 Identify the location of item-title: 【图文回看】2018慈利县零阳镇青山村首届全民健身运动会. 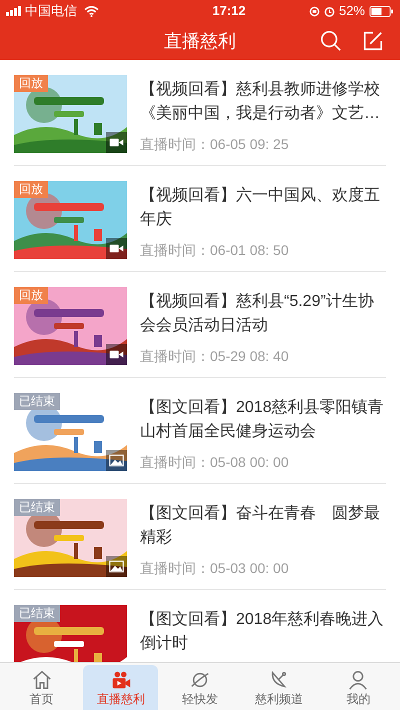
(262, 420).